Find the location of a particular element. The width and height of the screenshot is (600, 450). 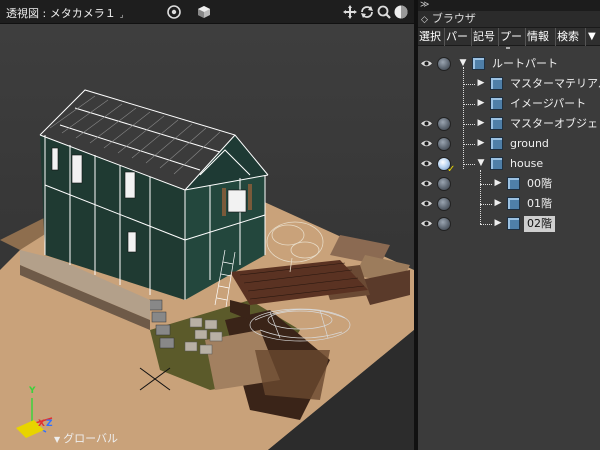

tree-item-label: house is located at coordinates (526, 164).